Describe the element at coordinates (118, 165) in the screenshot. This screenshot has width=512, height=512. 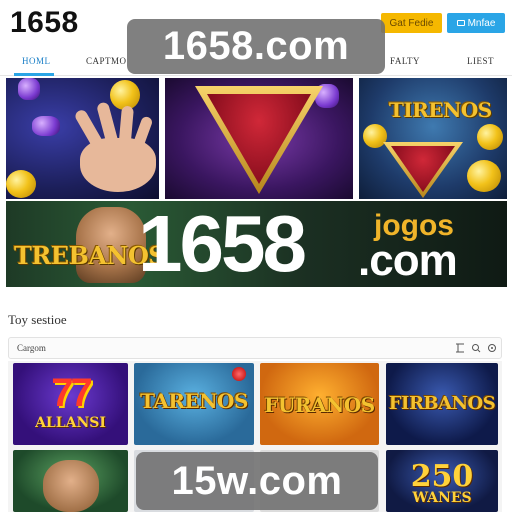
I see `hand-palm` at that location.